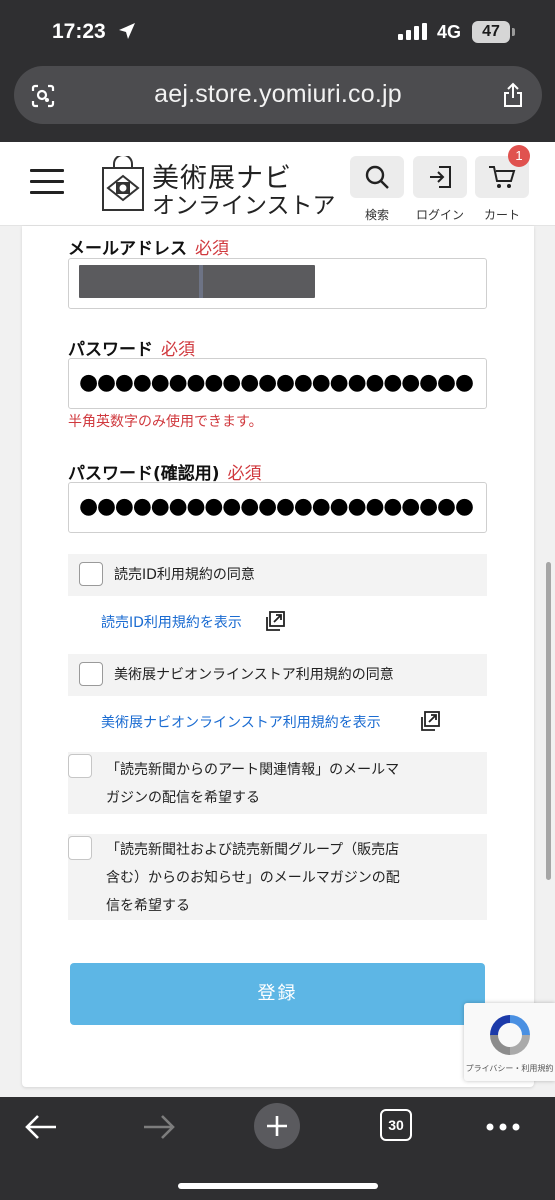  I want to click on login-button, so click(440, 177).